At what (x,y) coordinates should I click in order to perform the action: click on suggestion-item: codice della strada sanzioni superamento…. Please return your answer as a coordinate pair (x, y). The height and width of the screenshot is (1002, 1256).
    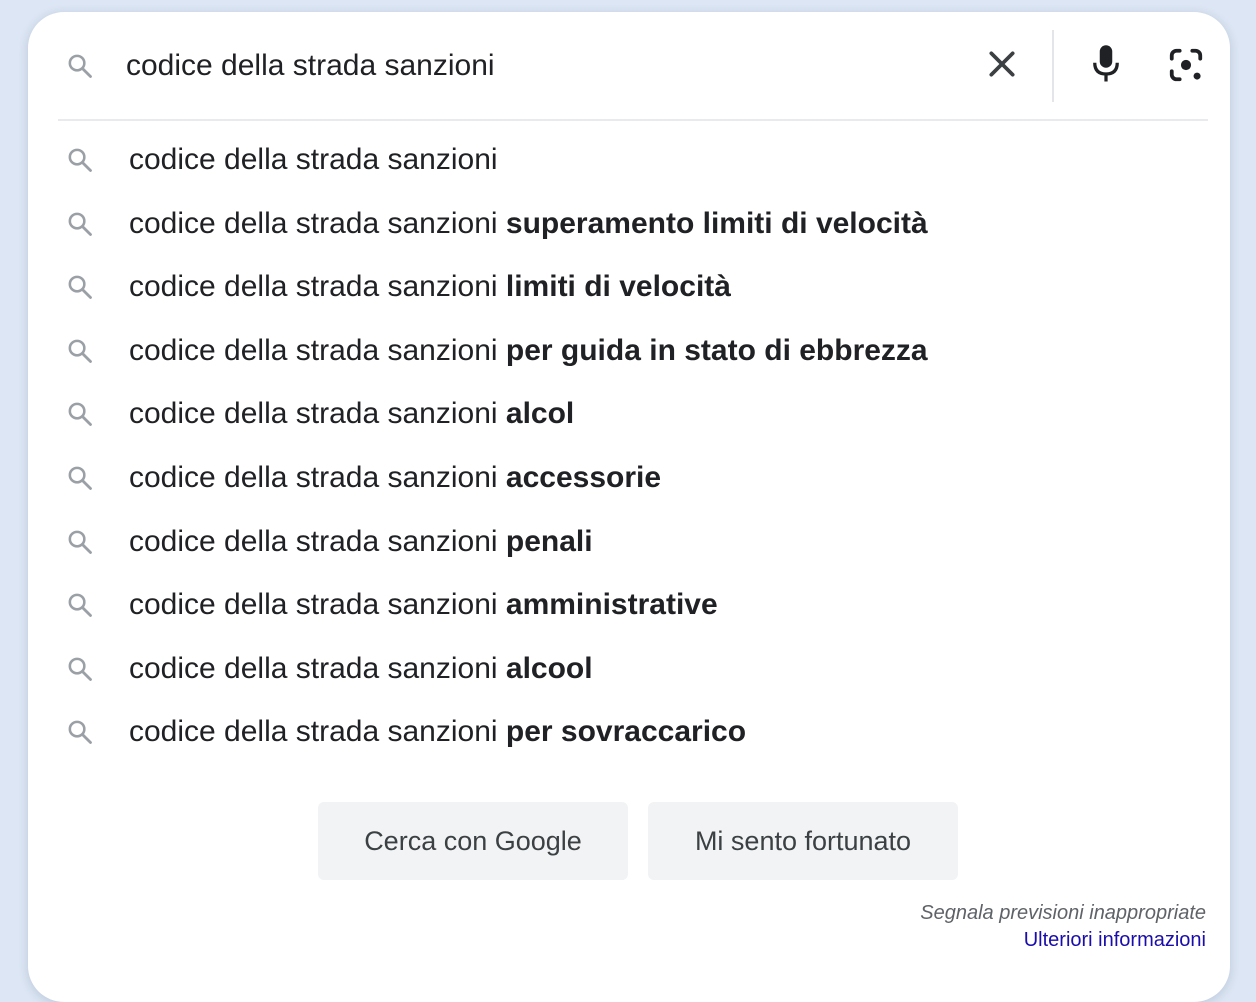
    Looking at the image, I should click on (629, 224).